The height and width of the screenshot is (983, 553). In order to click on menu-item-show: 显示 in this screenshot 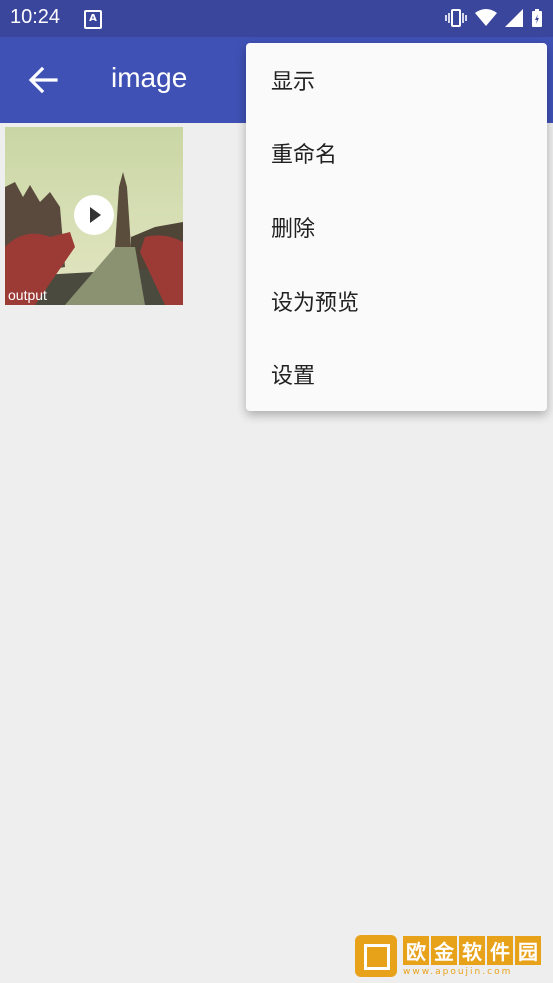, I will do `click(396, 80)`.